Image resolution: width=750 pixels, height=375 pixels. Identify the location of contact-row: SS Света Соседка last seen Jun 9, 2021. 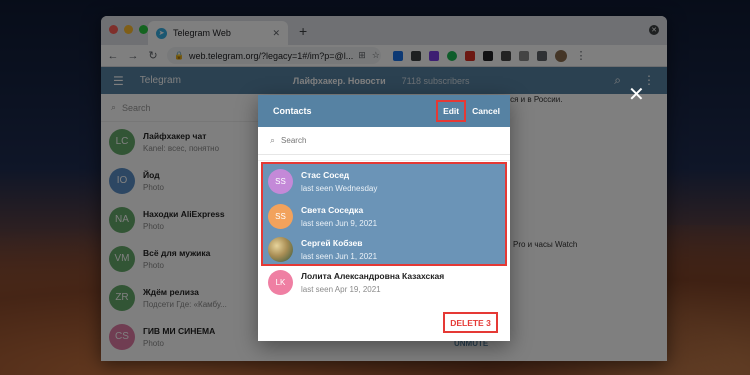
(384, 216).